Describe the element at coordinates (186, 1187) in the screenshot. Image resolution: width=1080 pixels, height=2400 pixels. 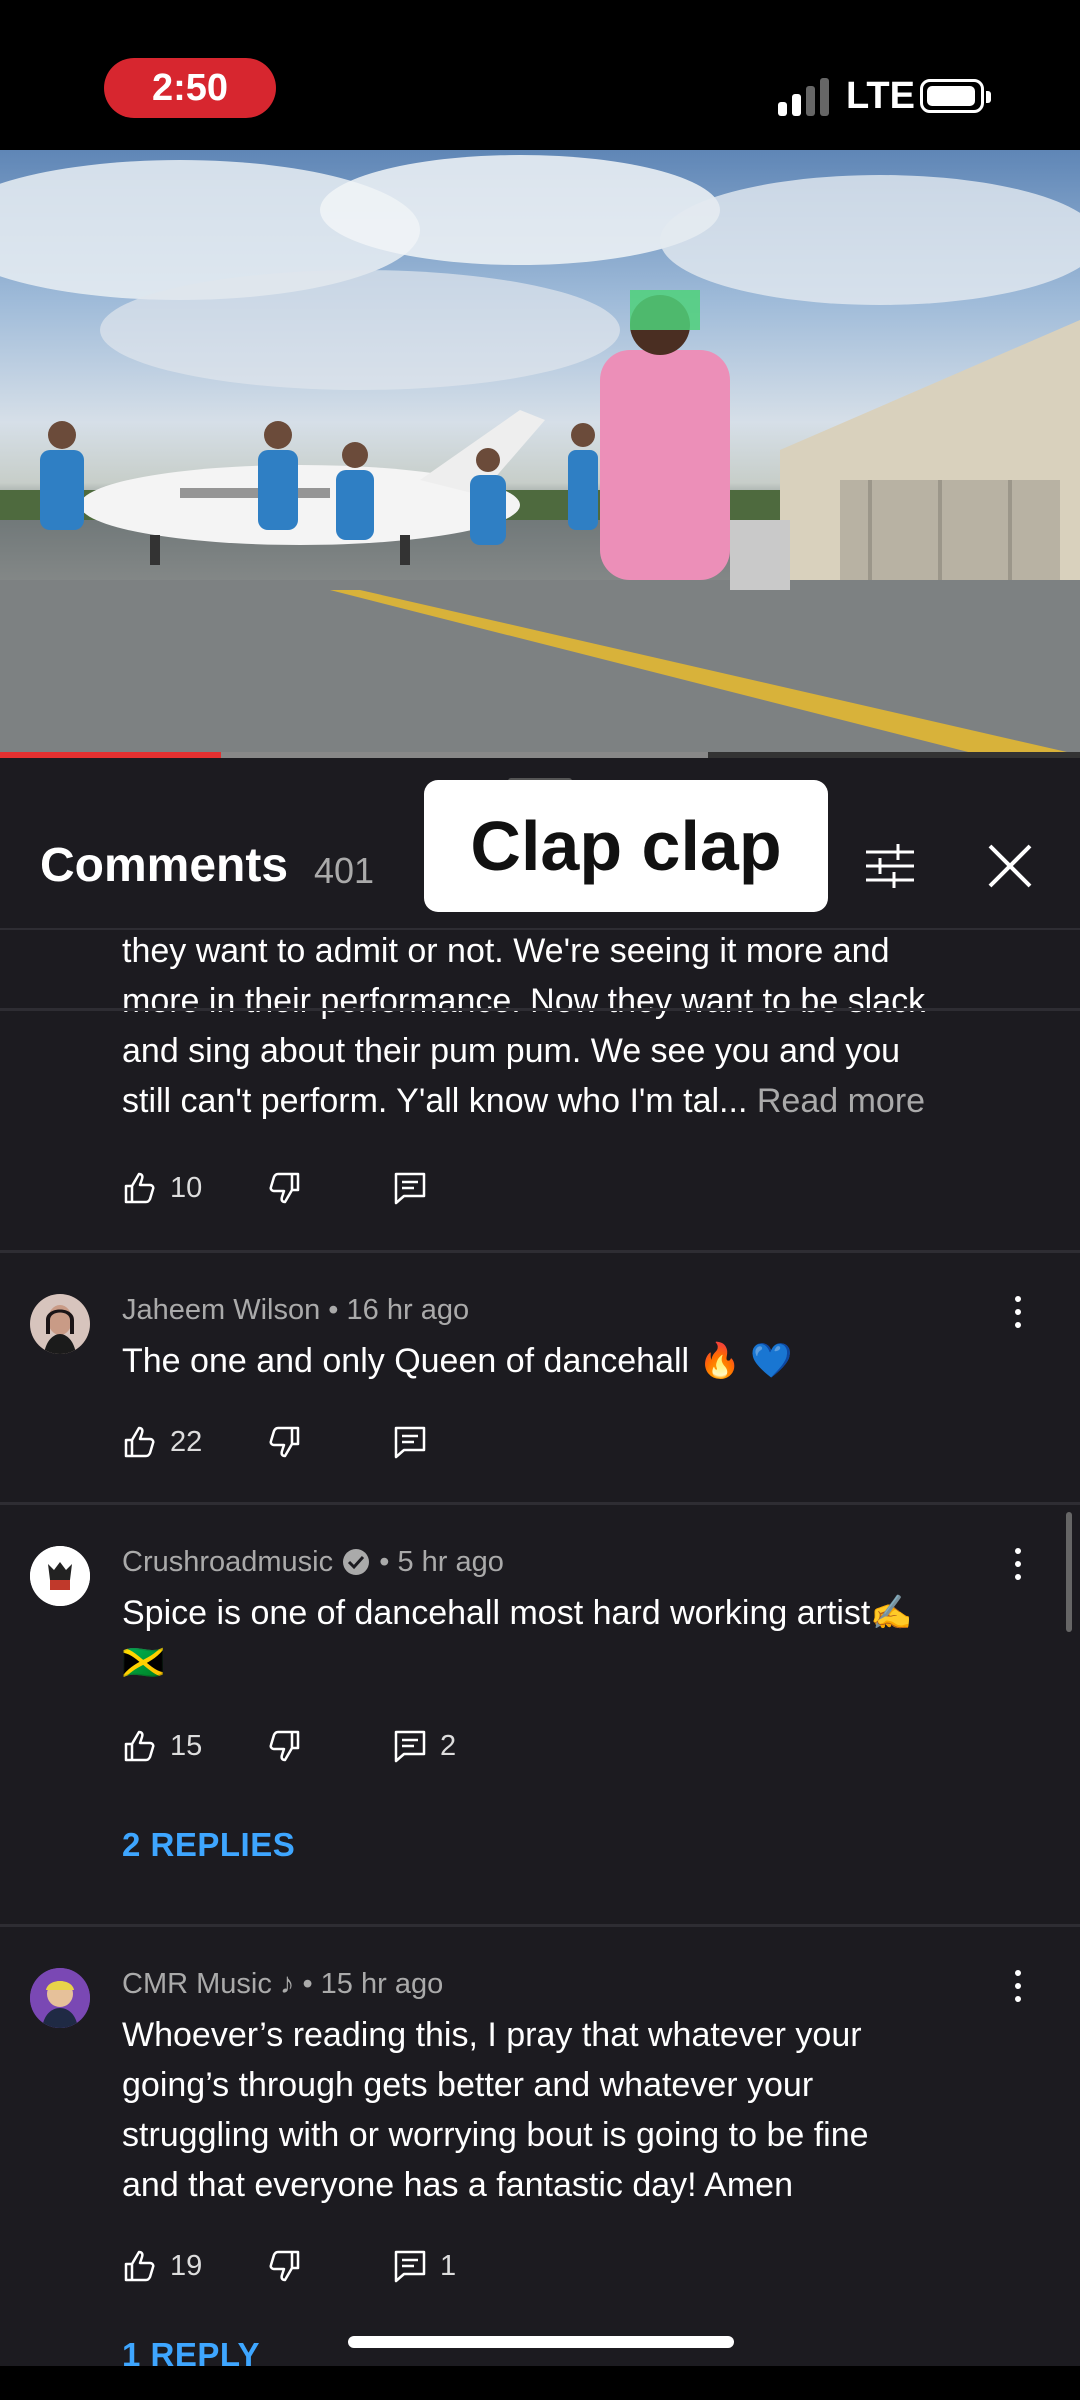
I see `like-count: 10` at that location.